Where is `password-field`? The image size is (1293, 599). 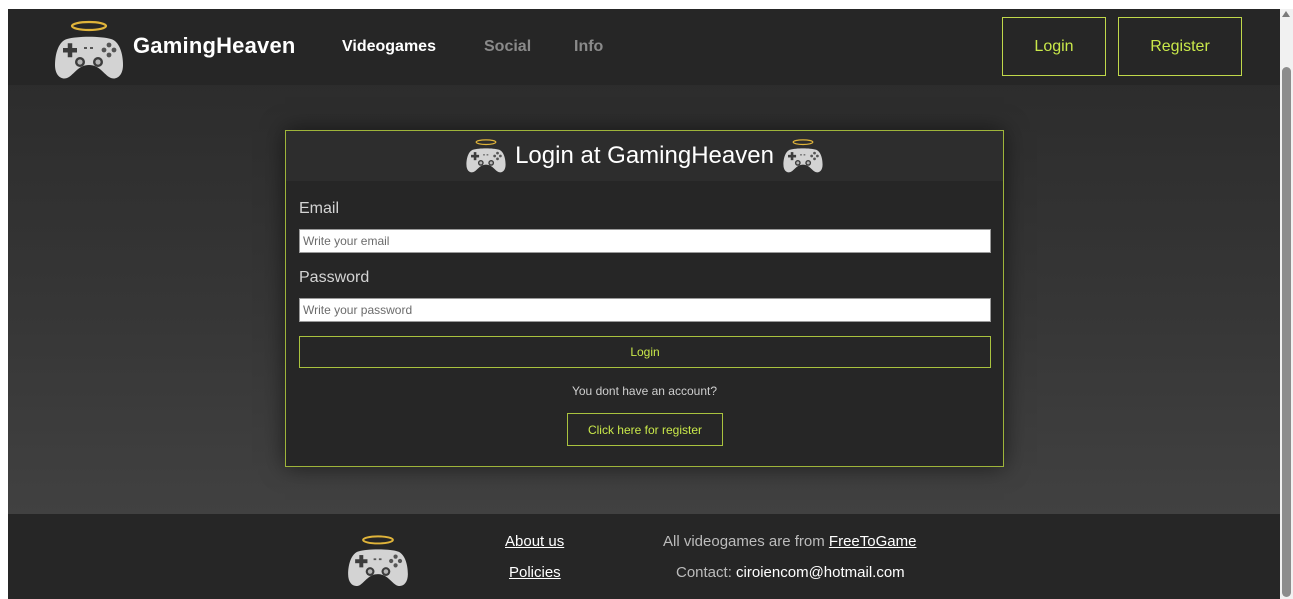 password-field is located at coordinates (645, 310).